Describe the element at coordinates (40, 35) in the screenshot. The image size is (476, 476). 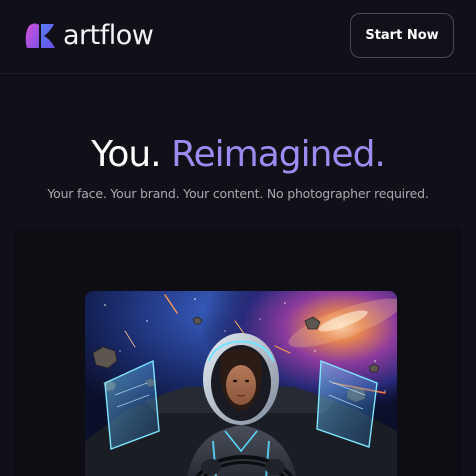
I see `artflow-logo-icon` at that location.